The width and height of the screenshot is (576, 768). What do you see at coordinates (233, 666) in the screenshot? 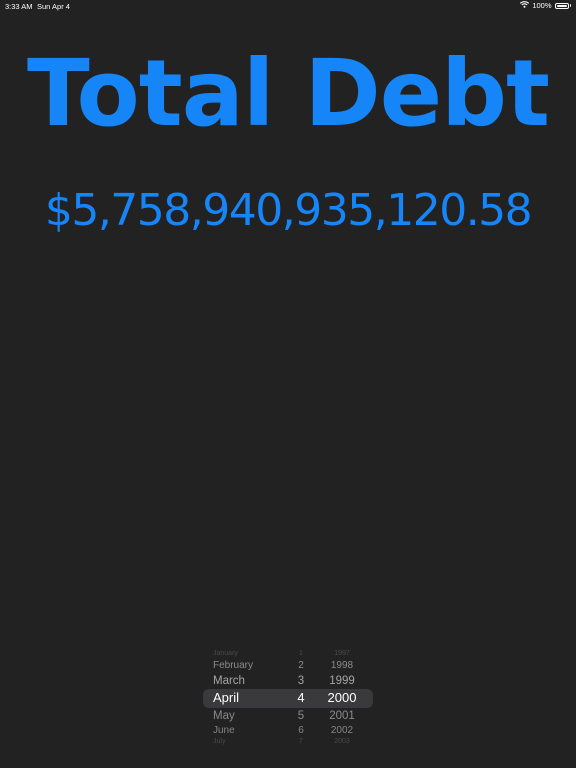
I see `picker-month: February` at bounding box center [233, 666].